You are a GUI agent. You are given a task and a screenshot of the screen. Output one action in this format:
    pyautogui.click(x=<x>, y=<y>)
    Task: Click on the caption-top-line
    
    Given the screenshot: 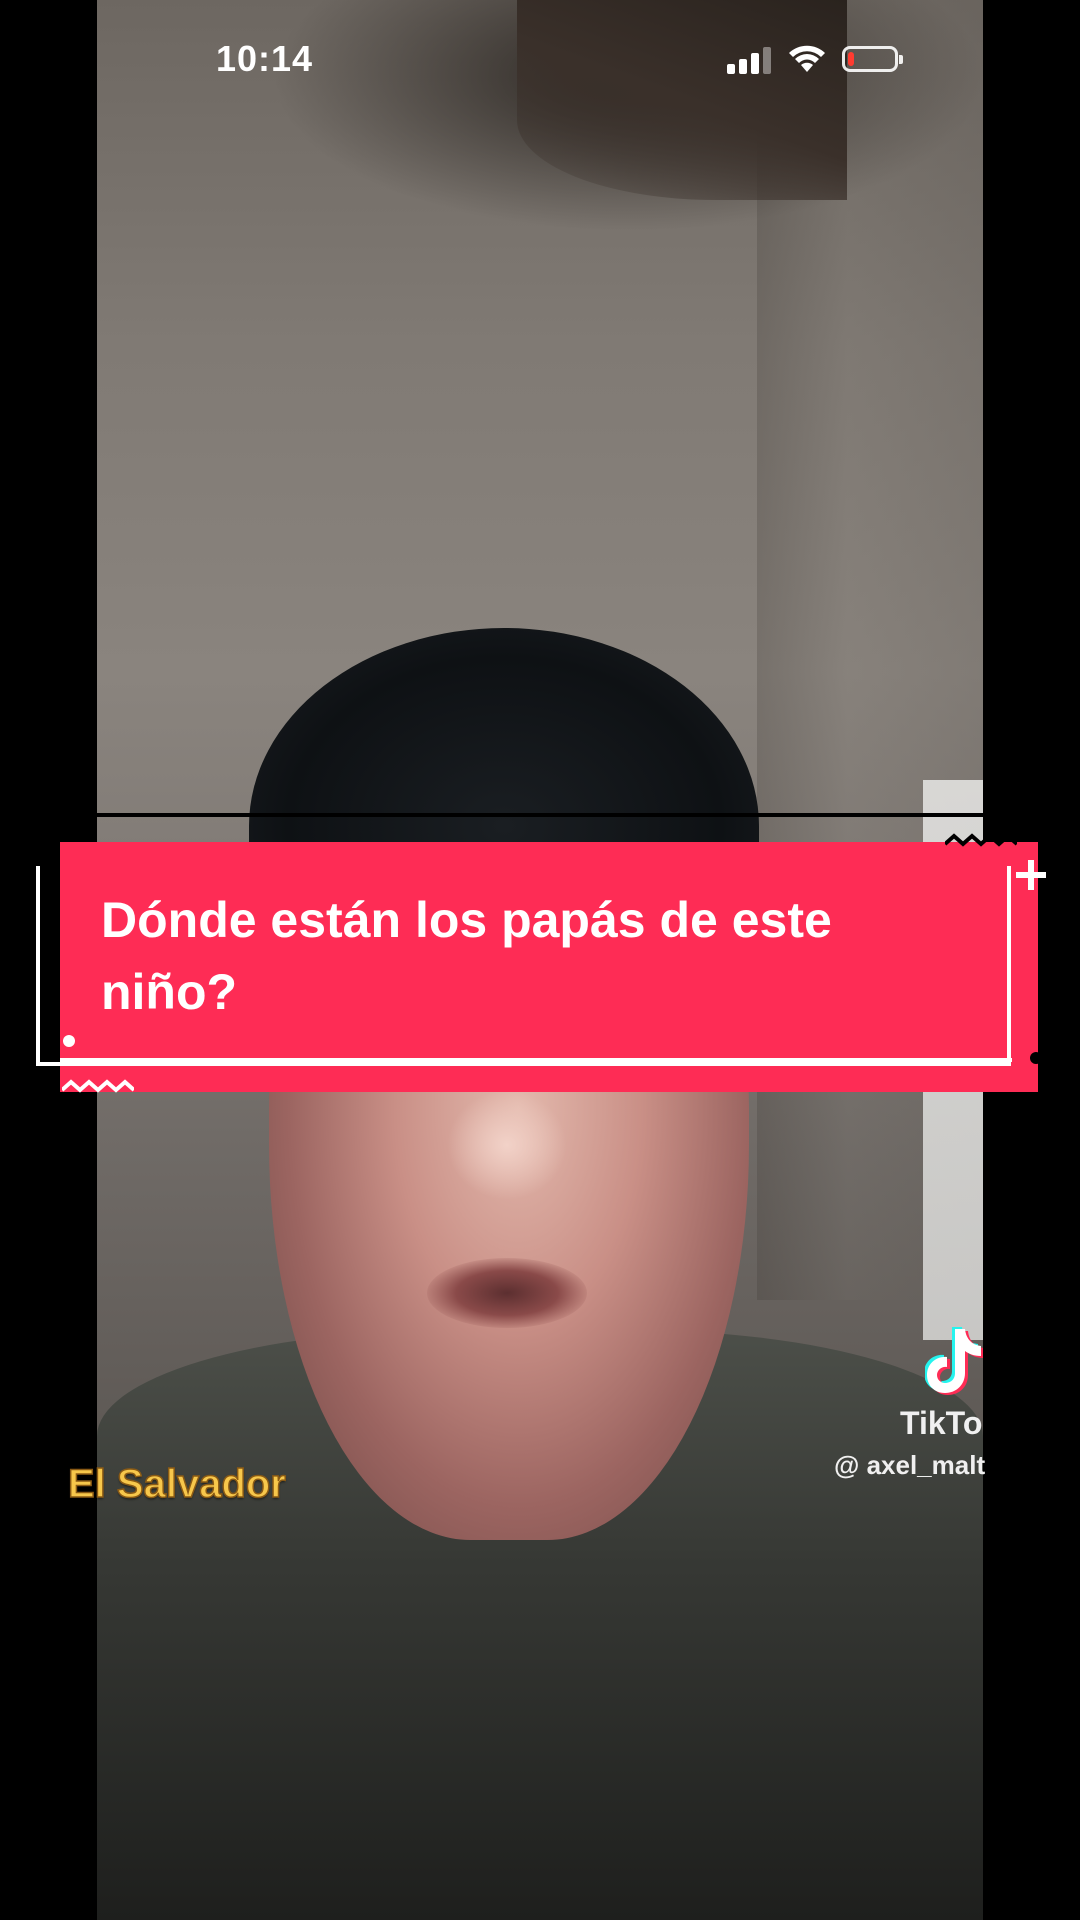 What is the action you would take?
    pyautogui.click(x=540, y=815)
    